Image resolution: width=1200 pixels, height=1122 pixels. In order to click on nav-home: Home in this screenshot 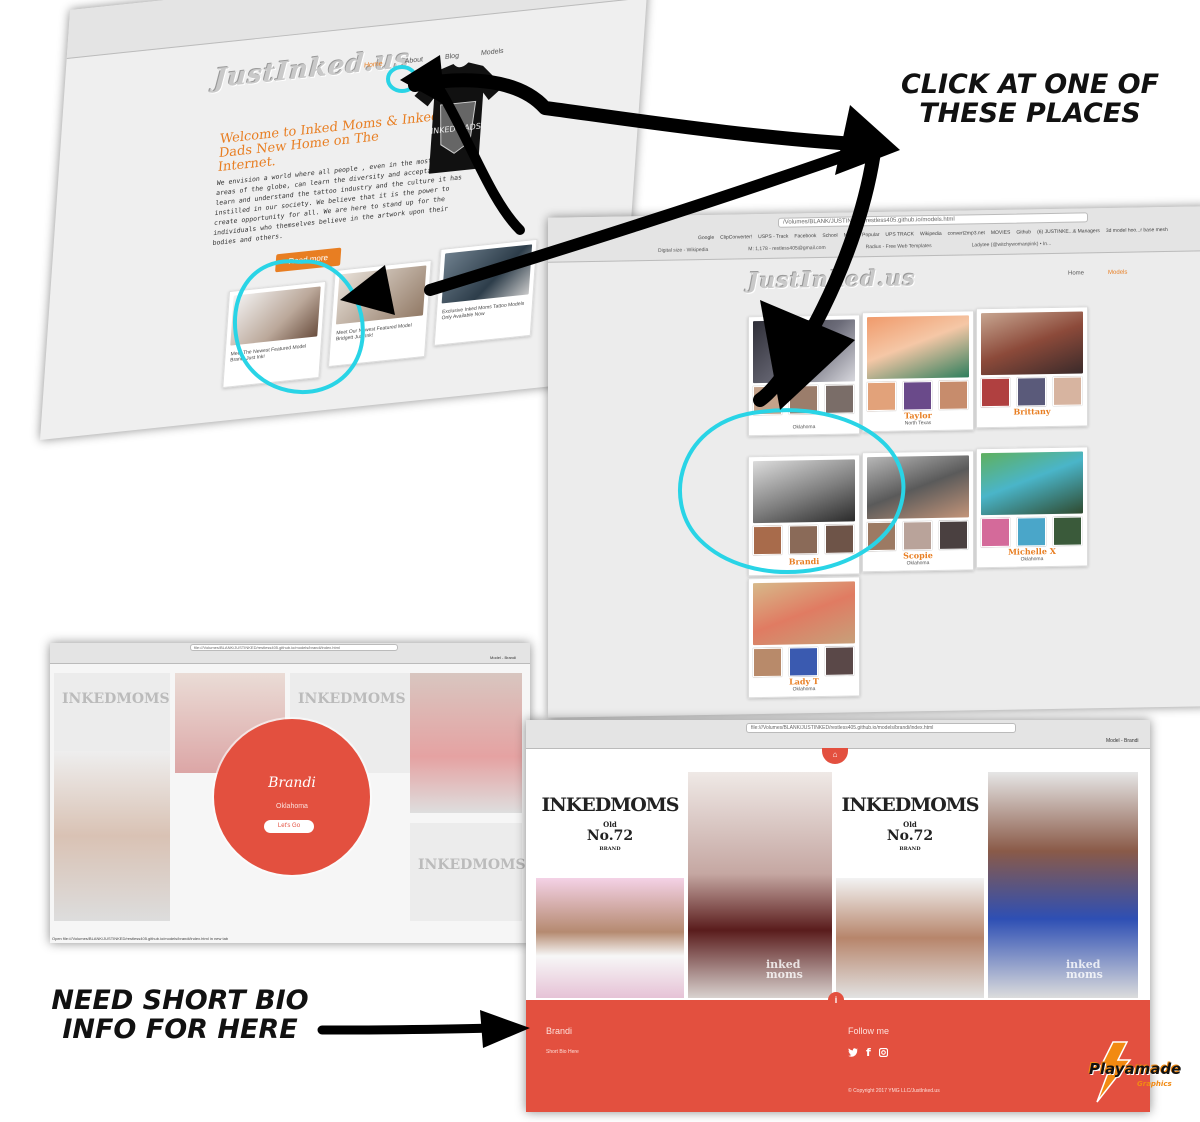, I will do `click(1076, 273)`.